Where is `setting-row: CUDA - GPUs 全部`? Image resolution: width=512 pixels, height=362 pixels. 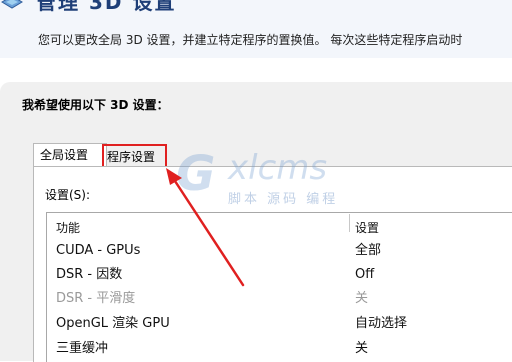
setting-row: CUDA - GPUs 全部 is located at coordinates (284, 251).